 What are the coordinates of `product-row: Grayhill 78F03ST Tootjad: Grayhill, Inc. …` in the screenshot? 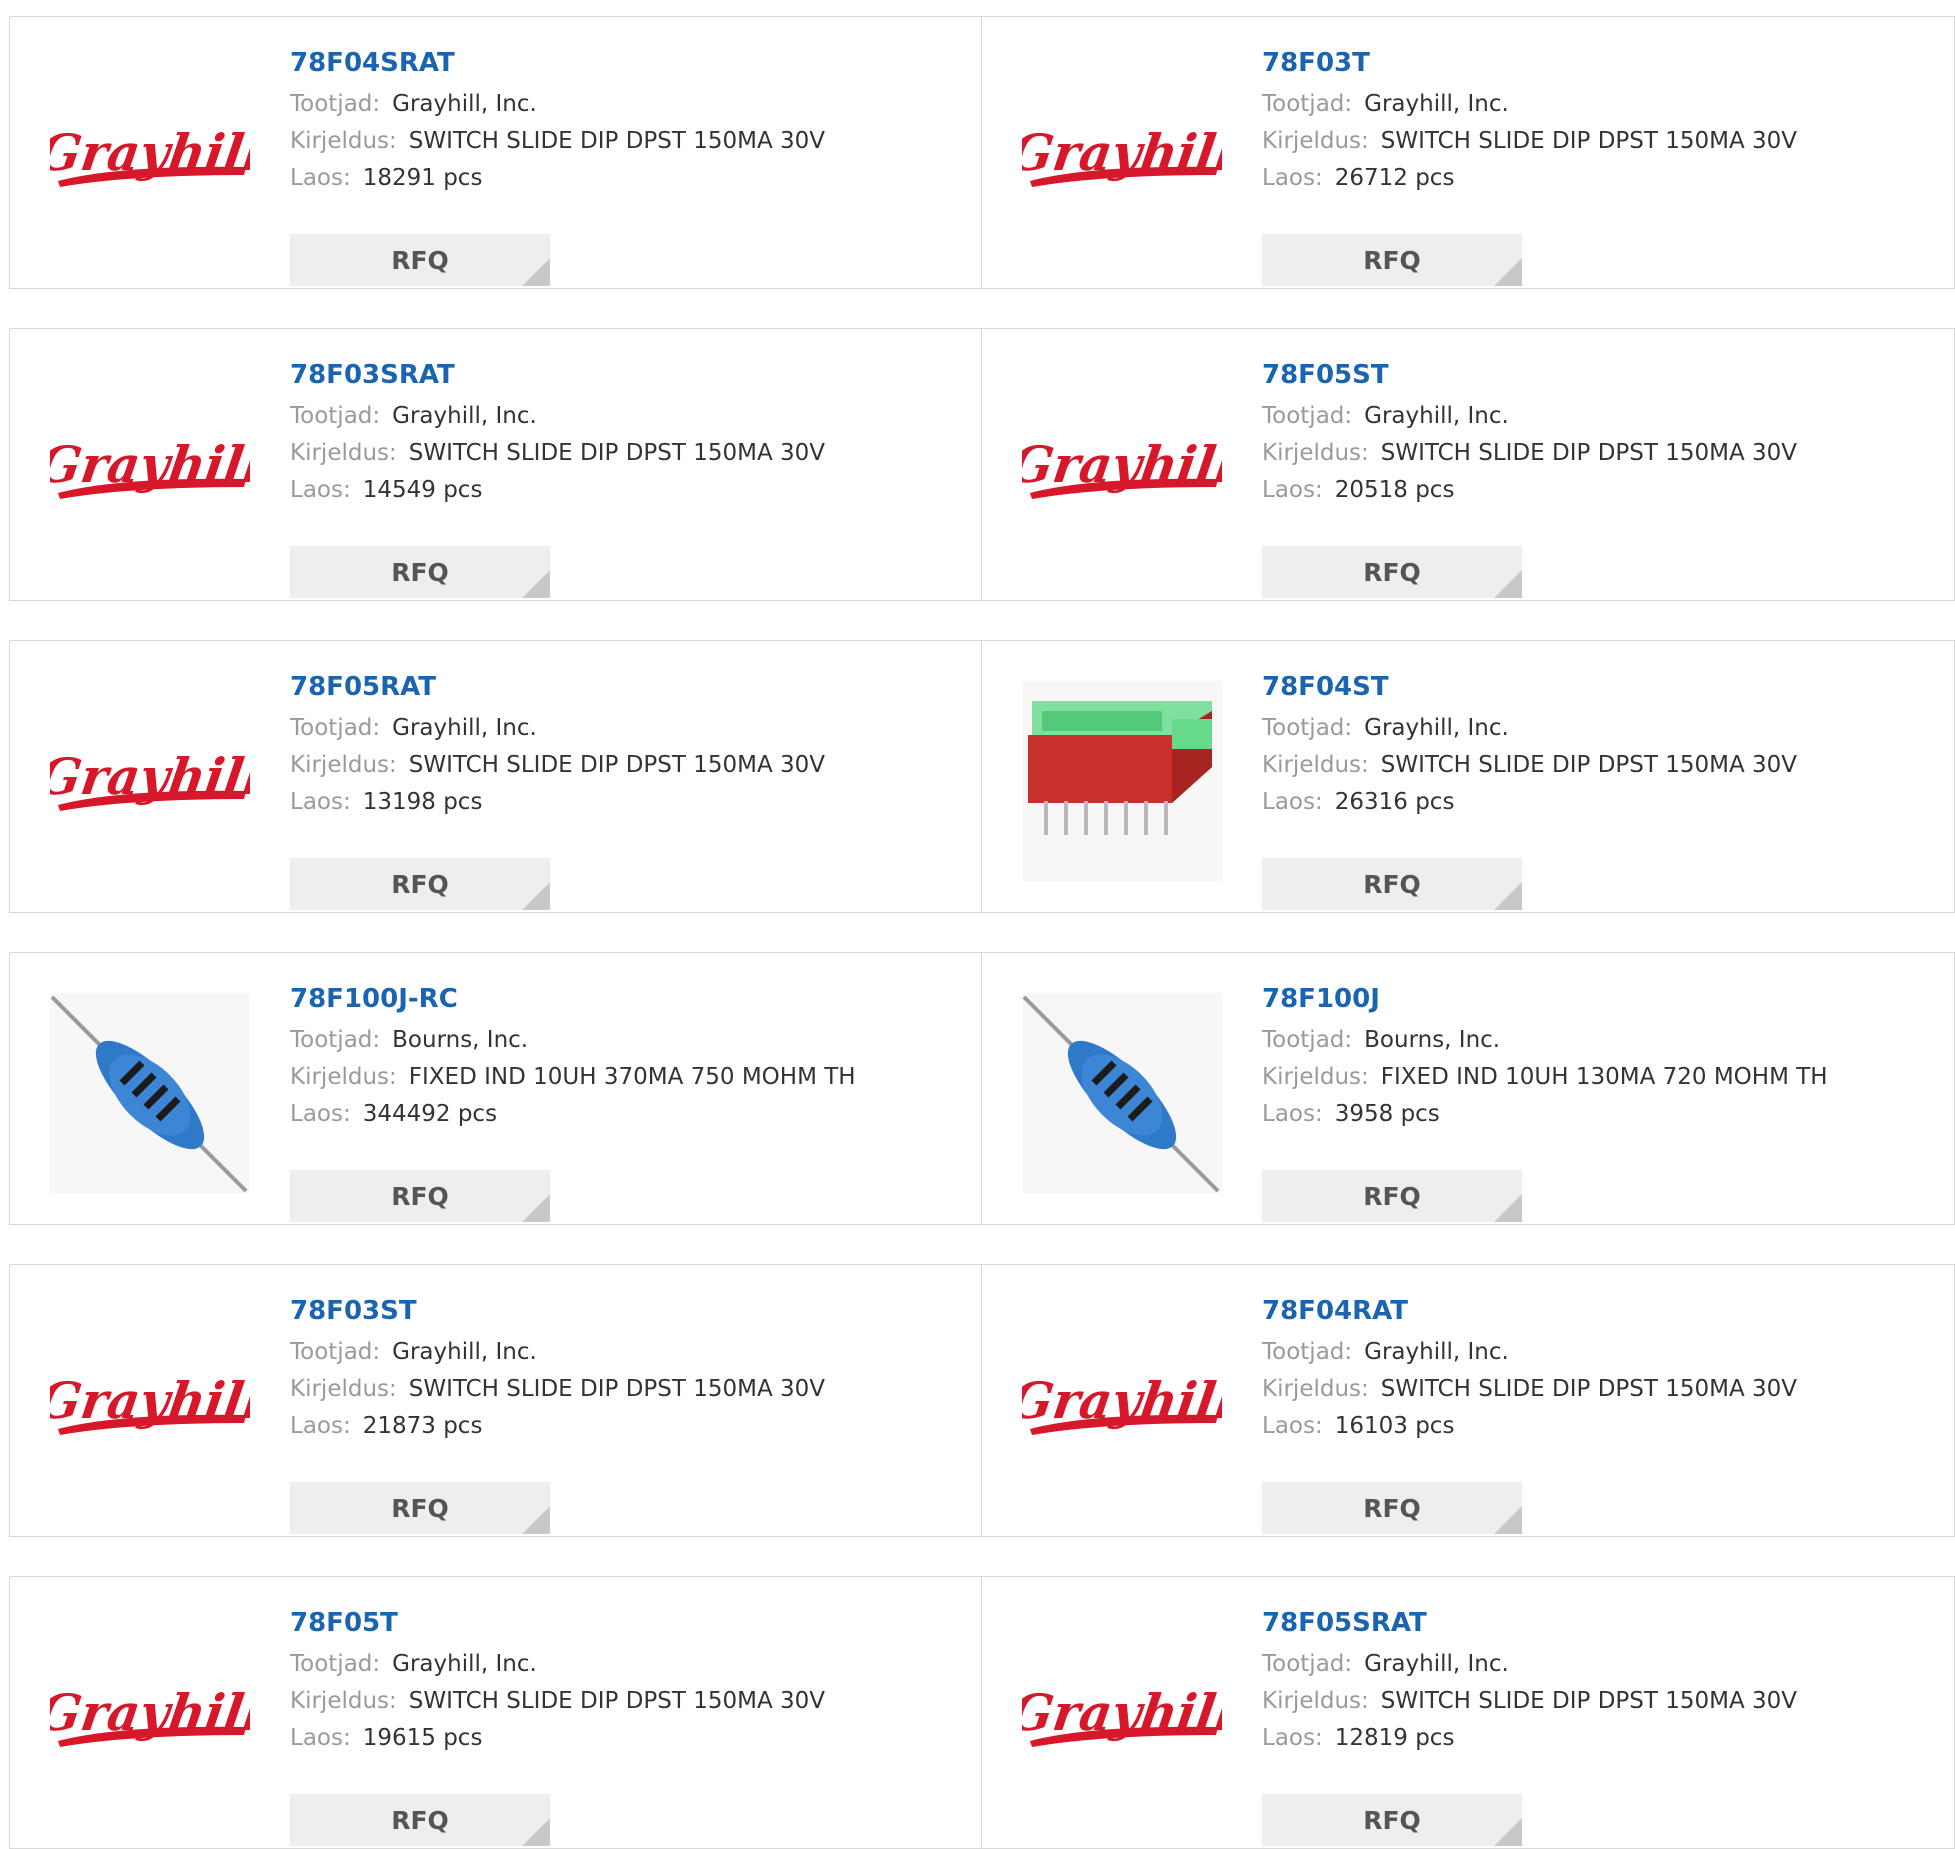 It's located at (982, 1400).